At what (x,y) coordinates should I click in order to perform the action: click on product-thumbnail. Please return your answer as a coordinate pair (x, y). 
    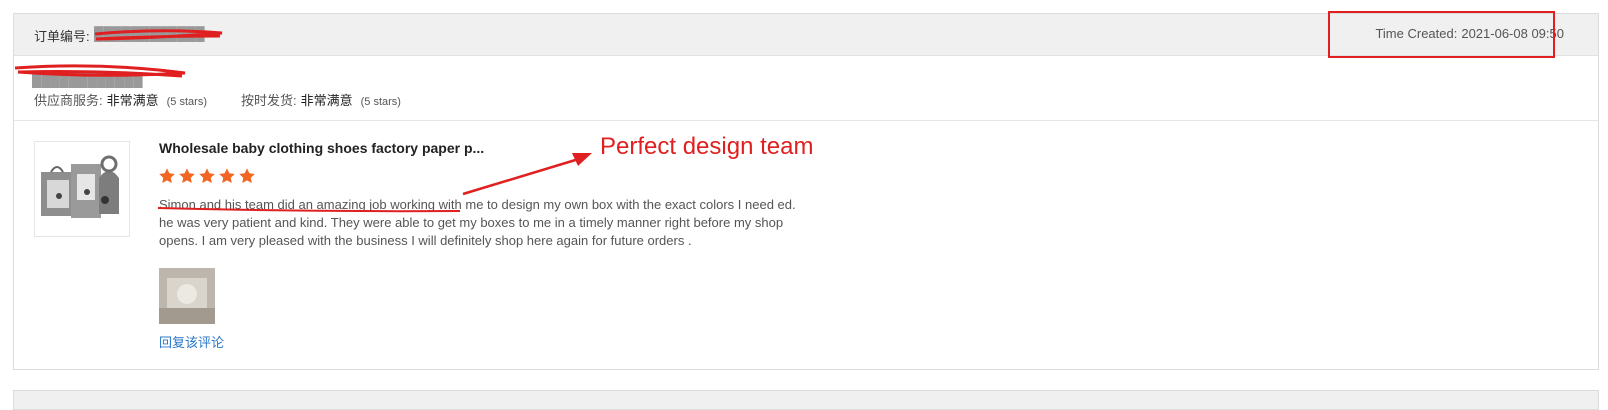
    Looking at the image, I should click on (82, 189).